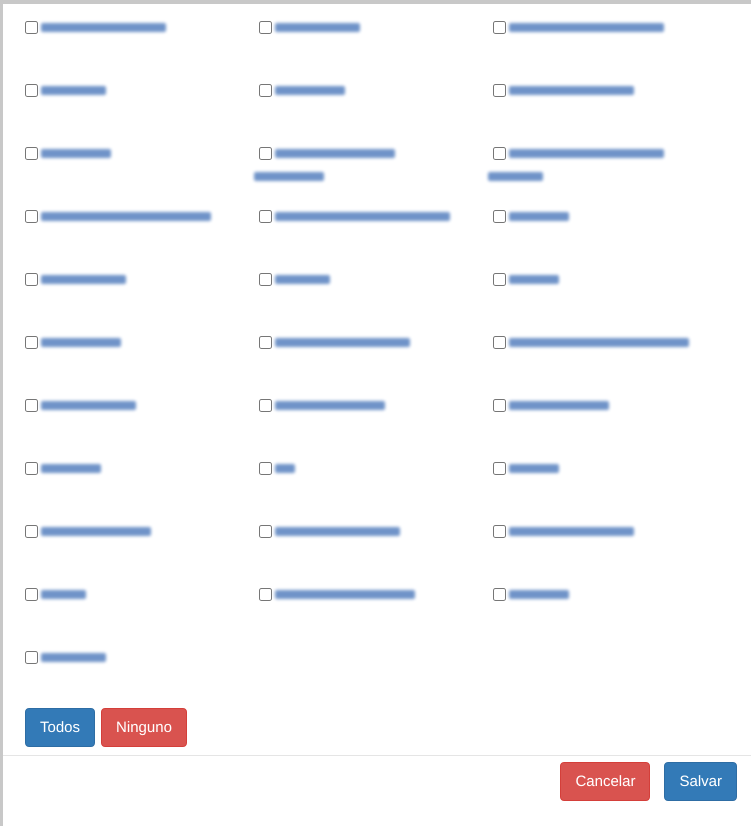 This screenshot has height=826, width=751. What do you see at coordinates (144, 727) in the screenshot?
I see `select-button: Ninguno` at bounding box center [144, 727].